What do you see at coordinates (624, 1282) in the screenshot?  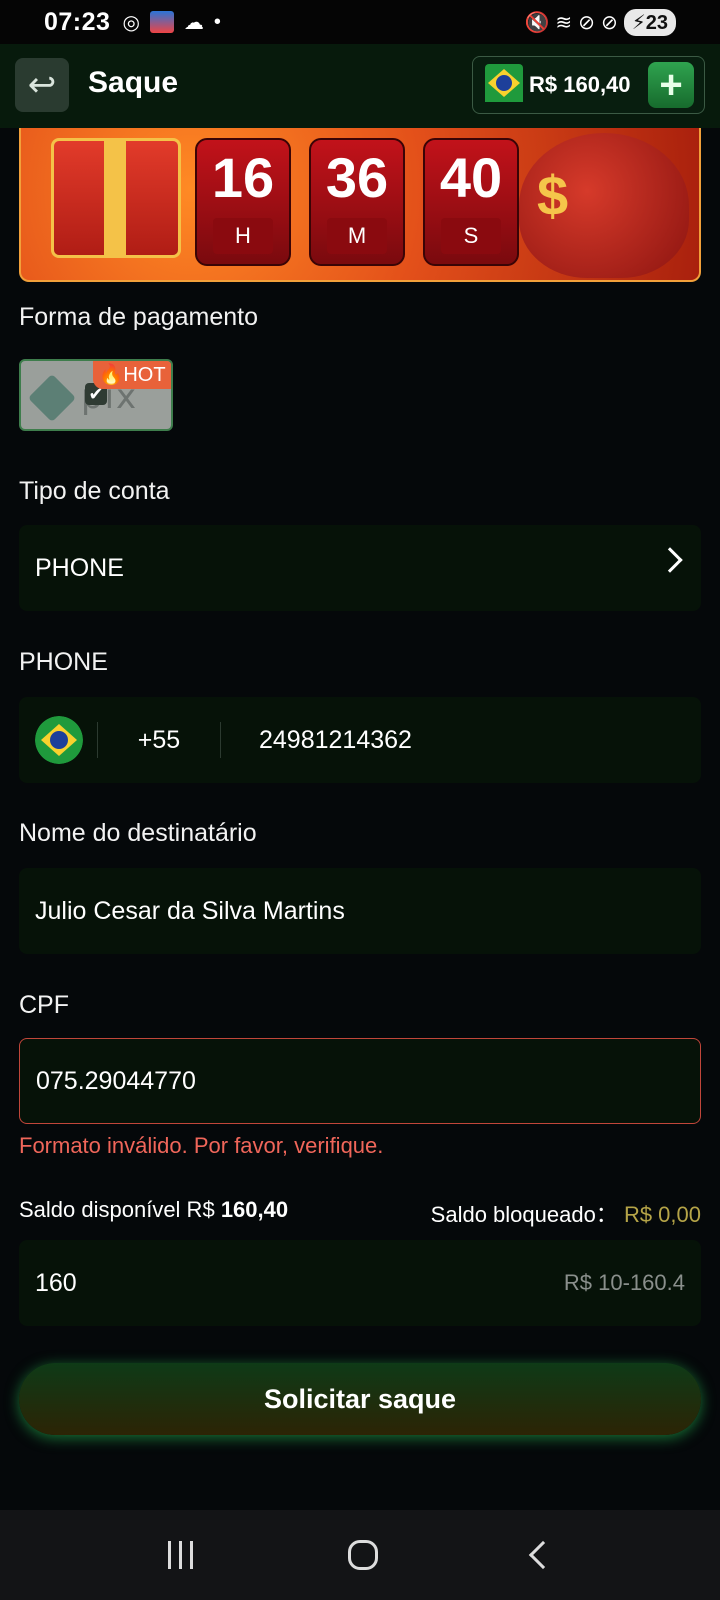 I see `amount-range-hint: R$ 10-160.4` at bounding box center [624, 1282].